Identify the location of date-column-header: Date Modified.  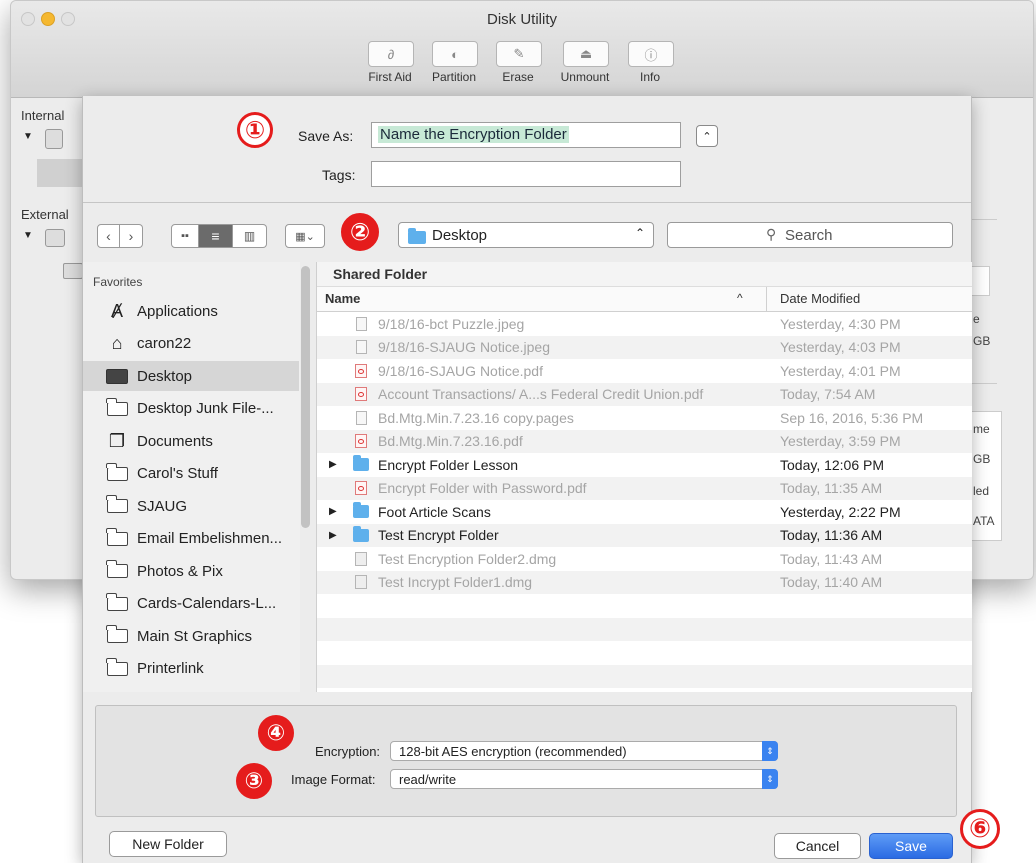
(820, 298).